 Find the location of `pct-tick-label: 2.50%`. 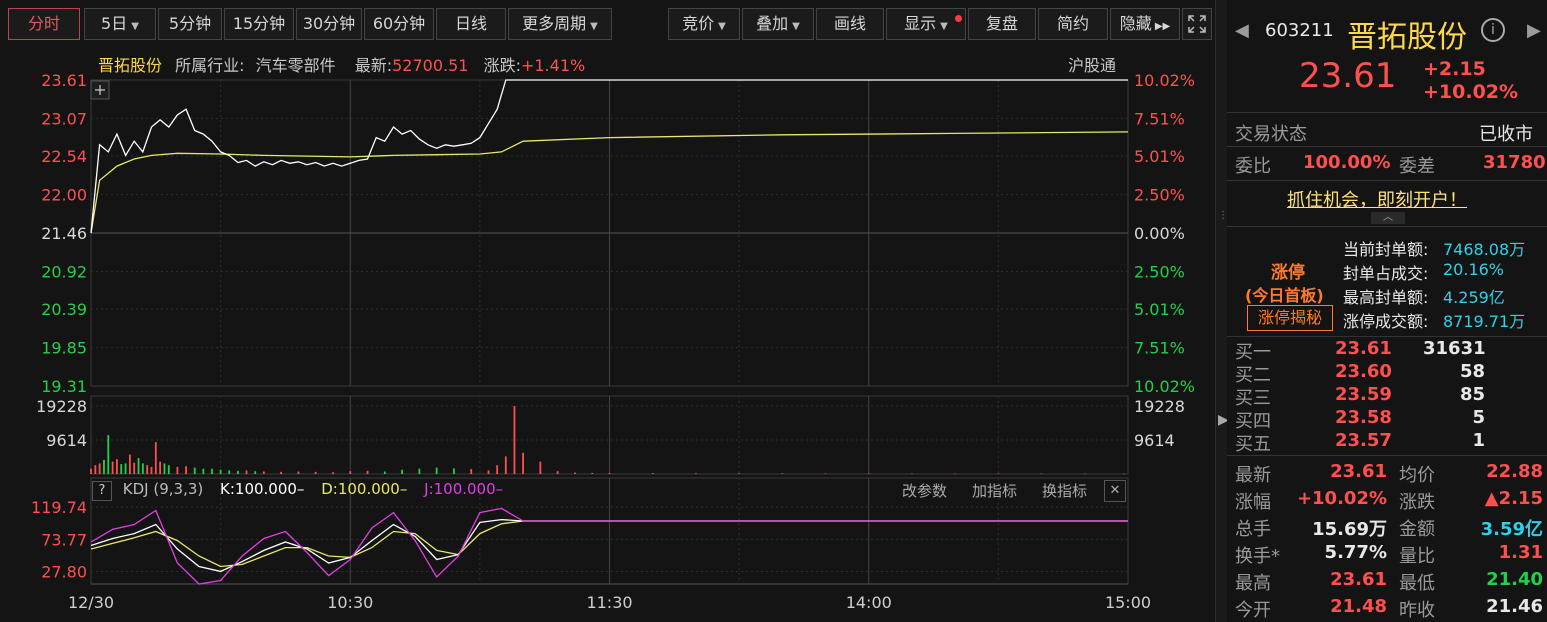

pct-tick-label: 2.50% is located at coordinates (1159, 195).